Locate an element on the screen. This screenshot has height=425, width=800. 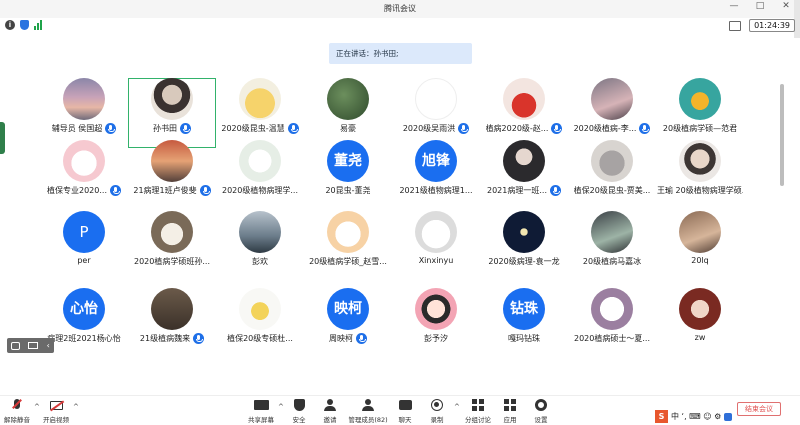
participant-name: 嘎玛钻珠 is located at coordinates (524, 338).